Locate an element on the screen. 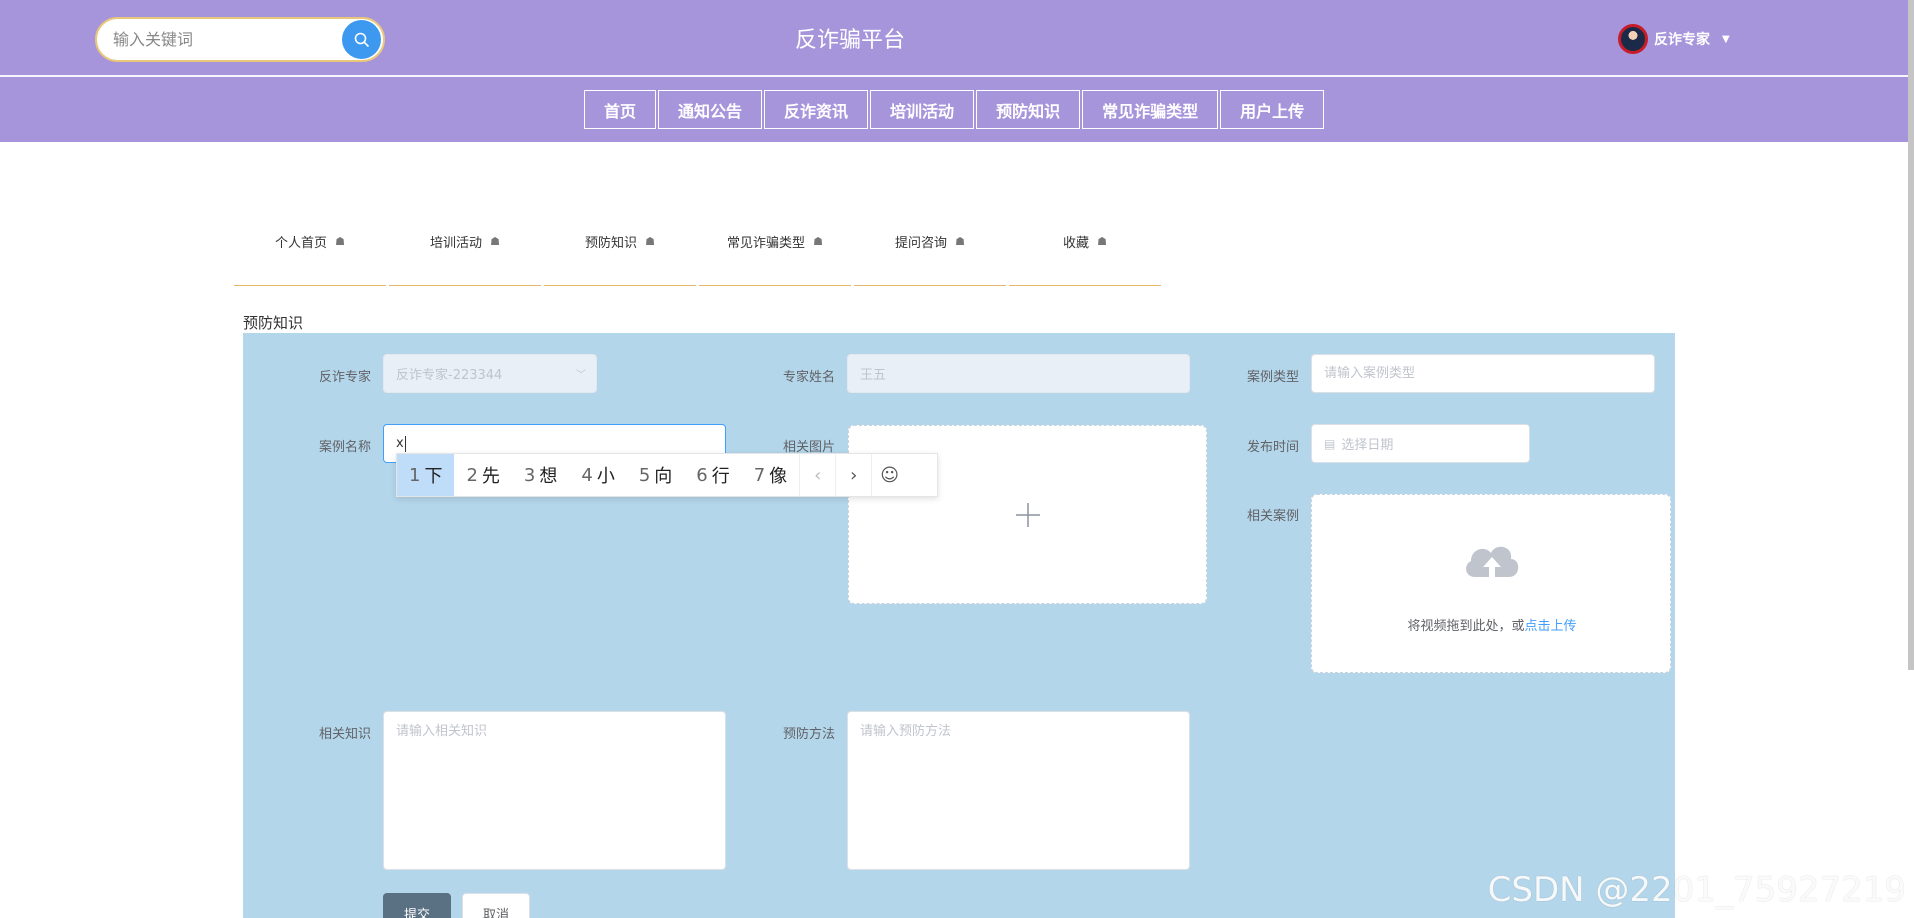 The image size is (1914, 918). case-type-label: 案例类型 is located at coordinates (1272, 377).